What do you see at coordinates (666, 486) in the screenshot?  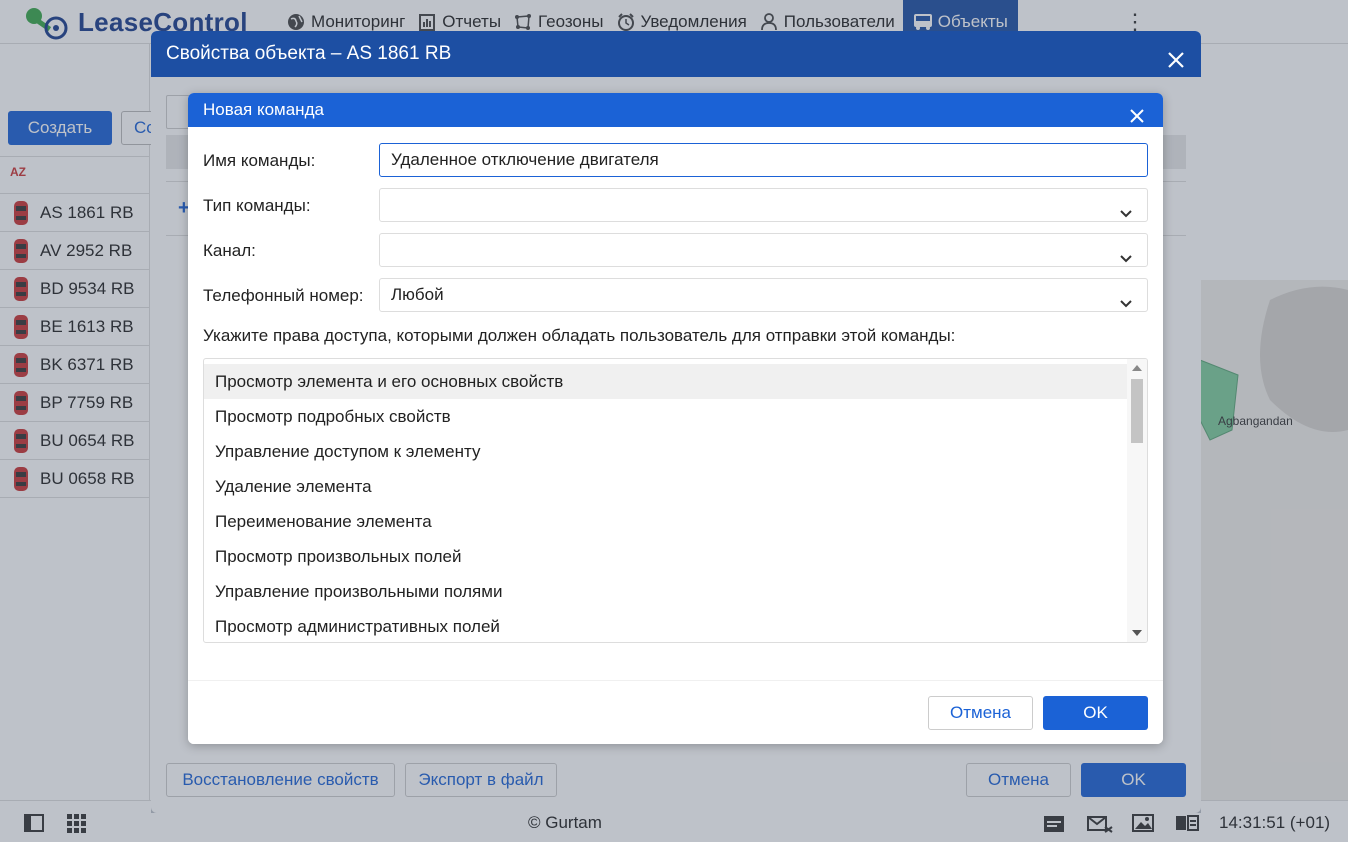 I see `permission-item: Удаление элемента` at bounding box center [666, 486].